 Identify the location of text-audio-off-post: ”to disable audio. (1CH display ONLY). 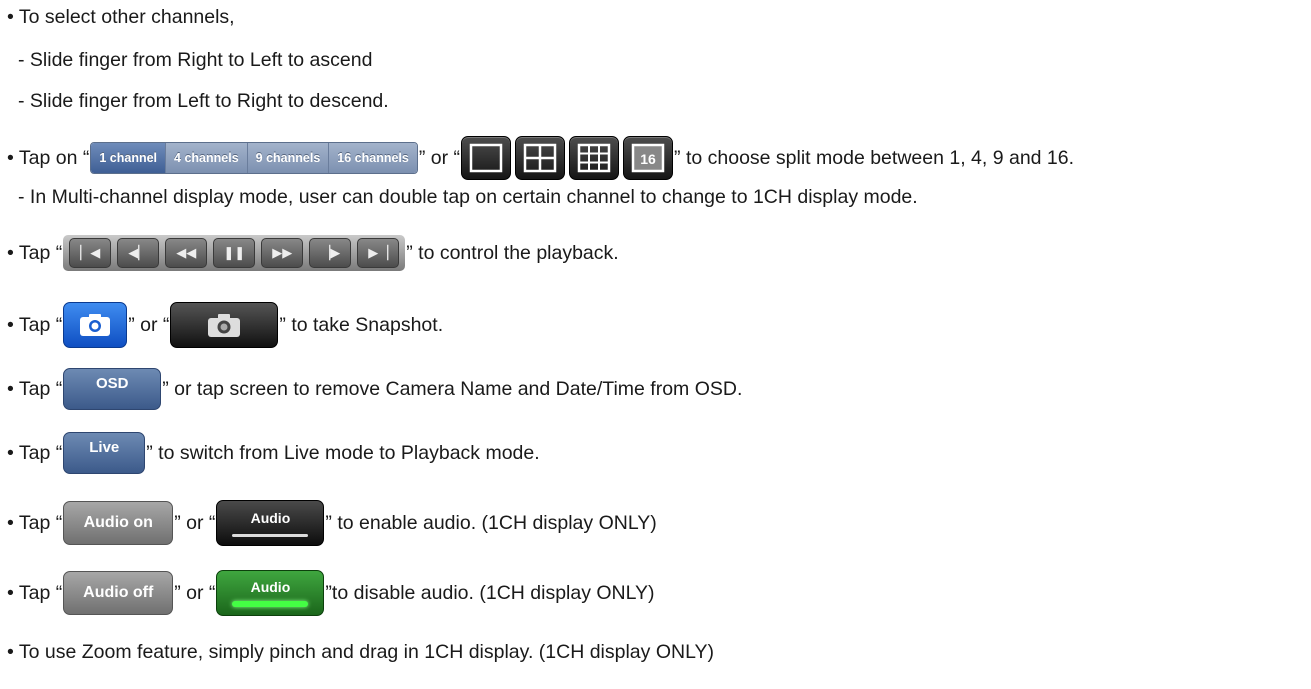
(490, 592).